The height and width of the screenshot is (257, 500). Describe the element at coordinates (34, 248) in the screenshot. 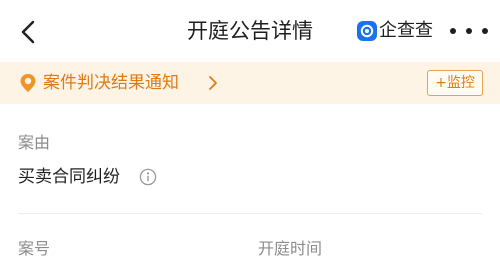

I see `case-number-label: 案号` at that location.